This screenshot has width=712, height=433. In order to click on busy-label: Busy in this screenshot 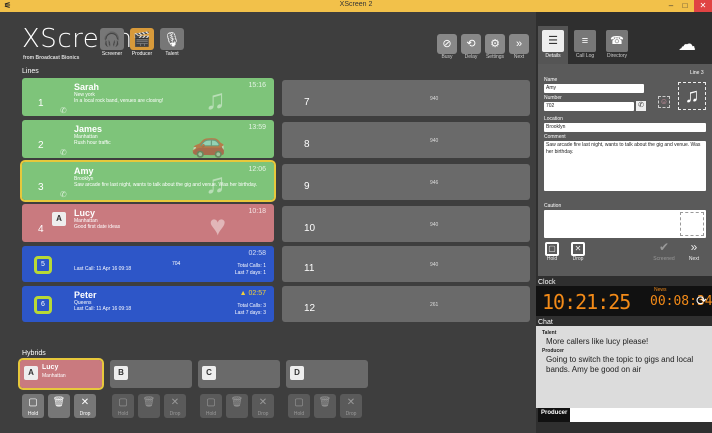, I will do `click(447, 57)`.